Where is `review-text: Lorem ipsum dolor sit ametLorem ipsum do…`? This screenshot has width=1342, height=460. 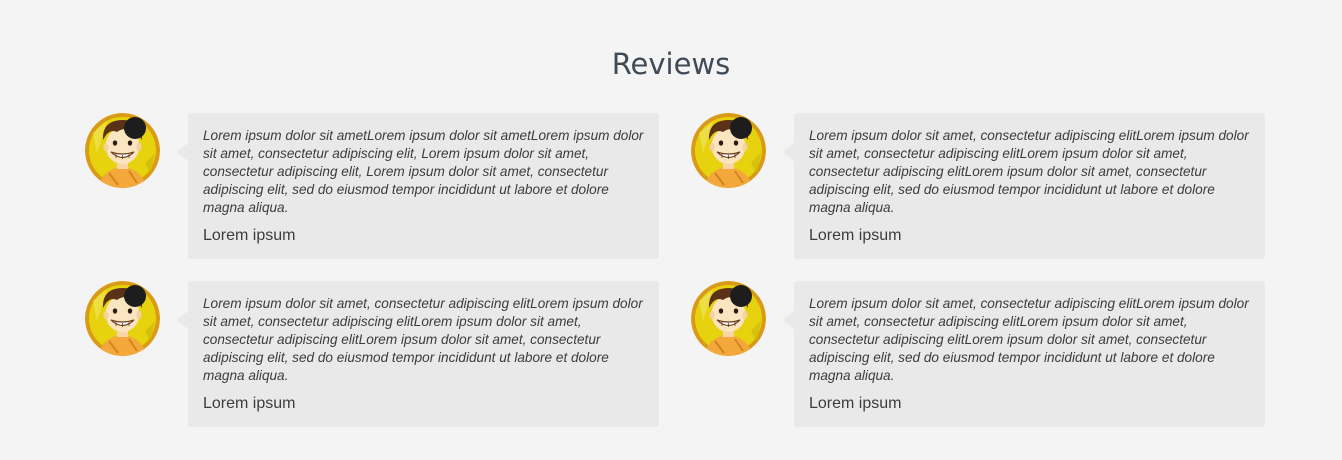 review-text: Lorem ipsum dolor sit ametLorem ipsum do… is located at coordinates (423, 171).